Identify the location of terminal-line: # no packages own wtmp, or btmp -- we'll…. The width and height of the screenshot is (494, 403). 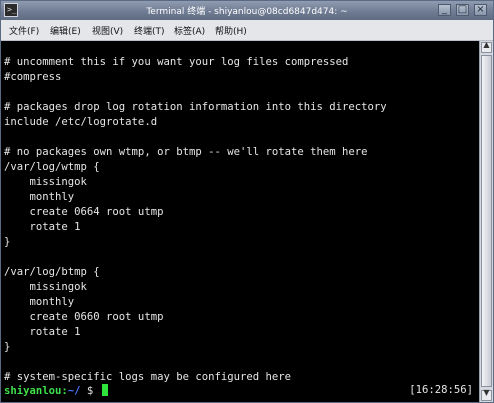
(186, 152).